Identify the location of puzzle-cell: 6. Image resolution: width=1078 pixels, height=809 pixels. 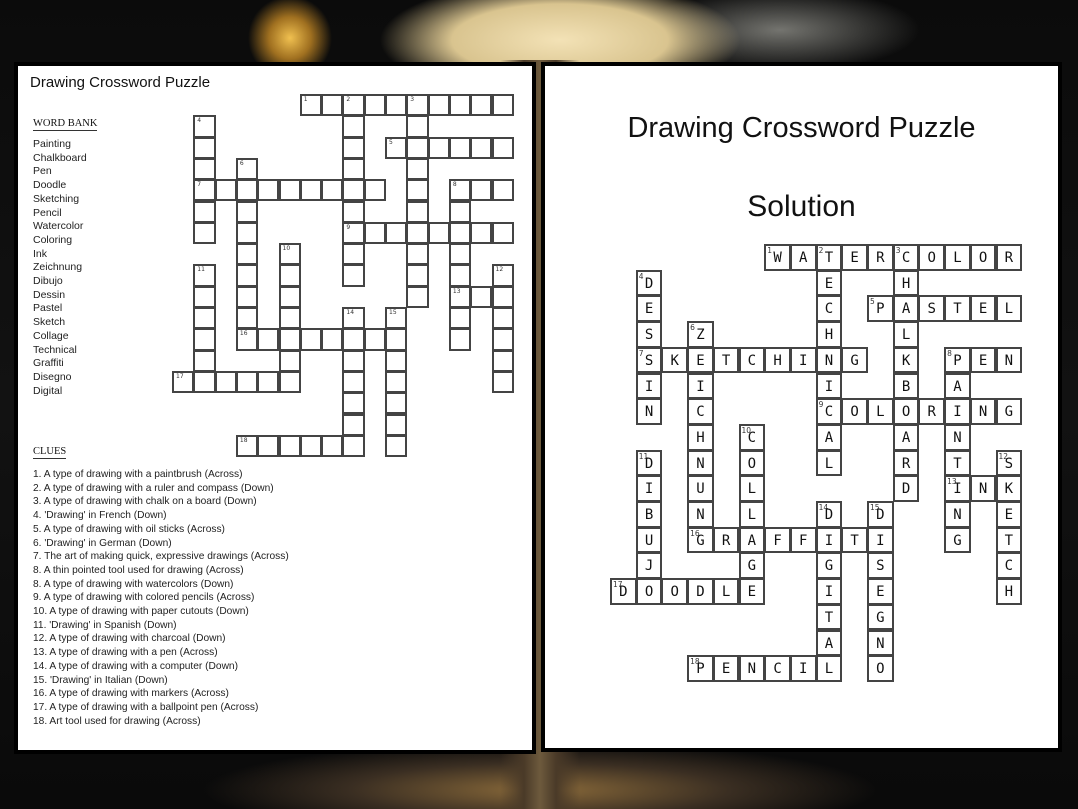
(247, 169).